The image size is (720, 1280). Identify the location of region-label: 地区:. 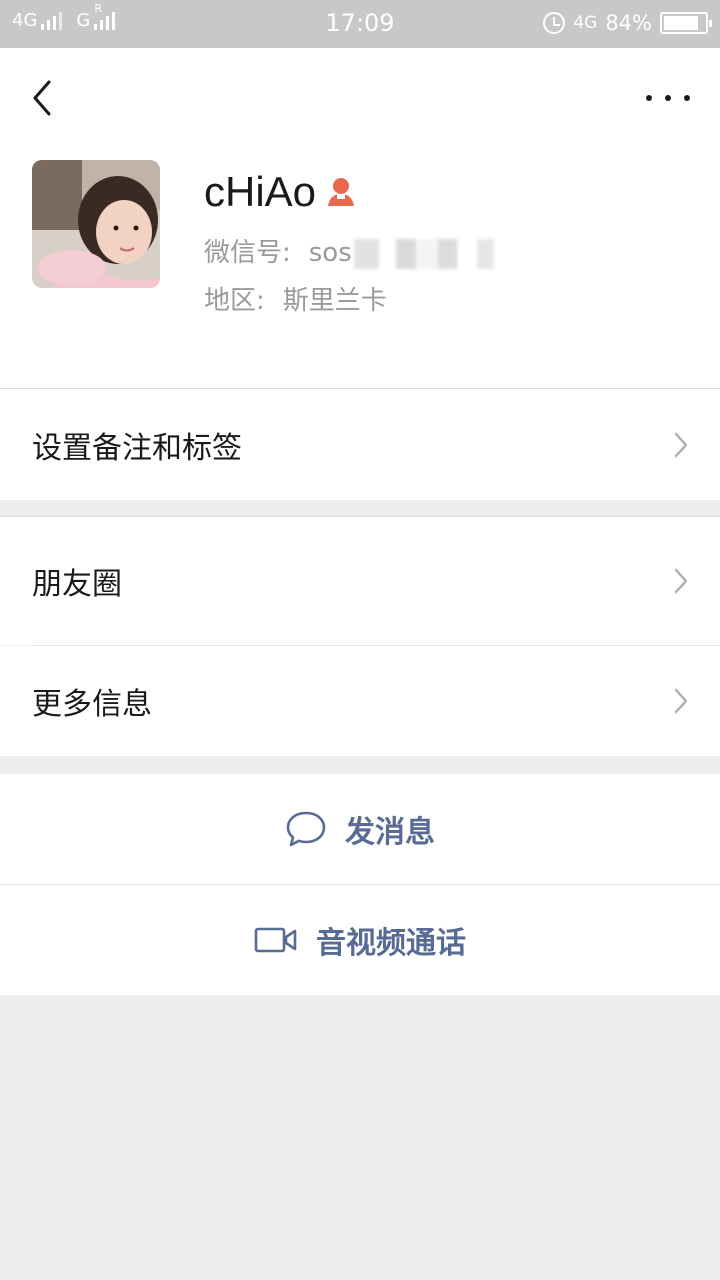
(234, 301).